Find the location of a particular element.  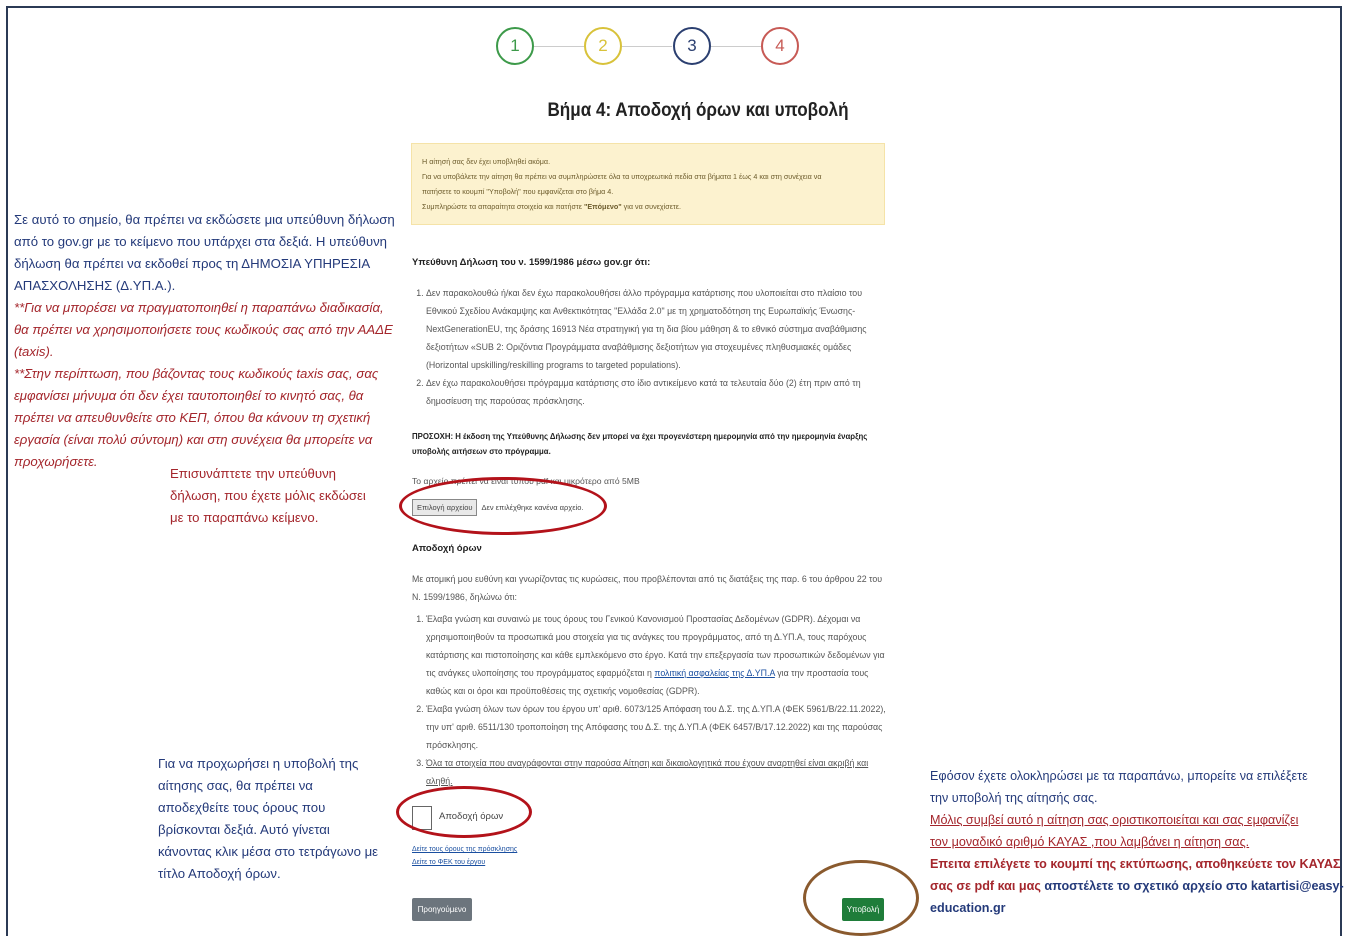

checkbox-highlight-ring is located at coordinates (464, 812).